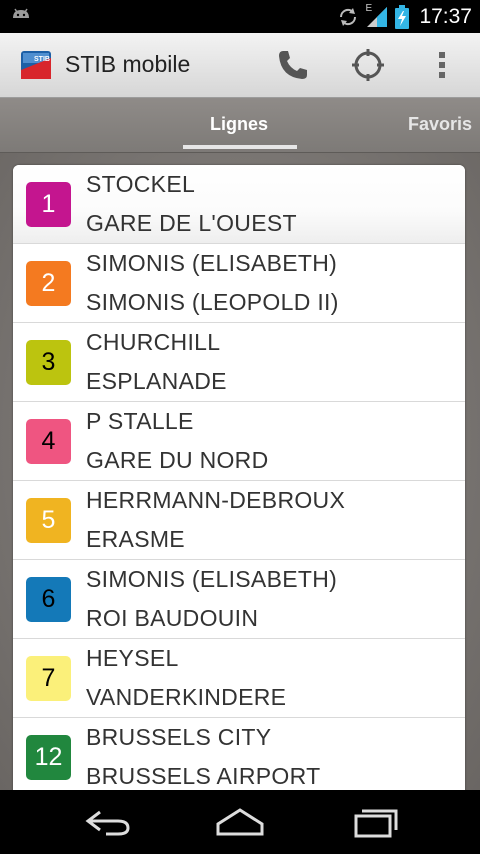 This screenshot has height=854, width=480. I want to click on phone-icon, so click(293, 65).